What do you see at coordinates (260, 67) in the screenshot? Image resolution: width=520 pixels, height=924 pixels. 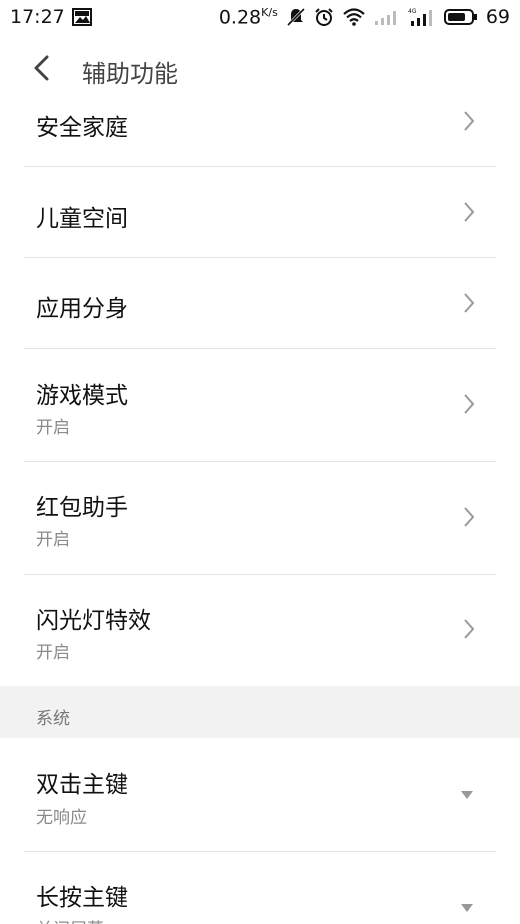 I see `app-header: 辅助功能` at bounding box center [260, 67].